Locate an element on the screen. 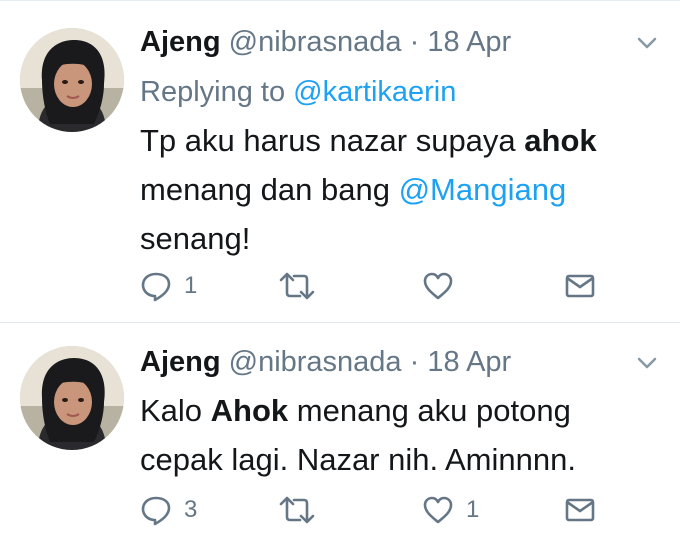 The height and width of the screenshot is (540, 680). like-button: 1 is located at coordinates (450, 510).